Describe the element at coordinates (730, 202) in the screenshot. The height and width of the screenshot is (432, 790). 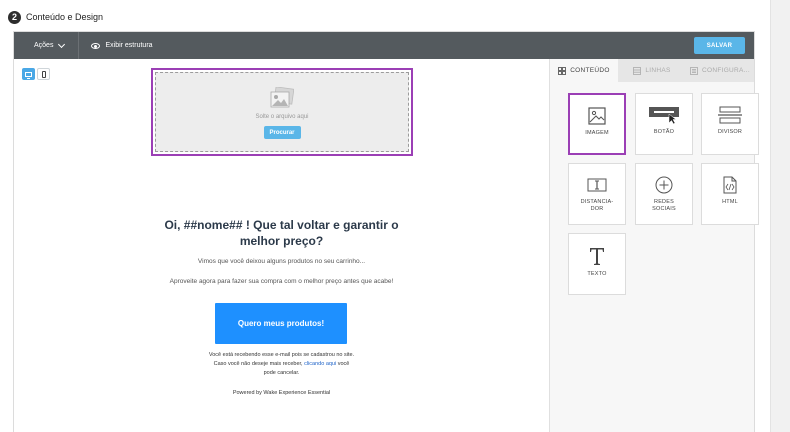
I see `block-html-label: HTML` at that location.